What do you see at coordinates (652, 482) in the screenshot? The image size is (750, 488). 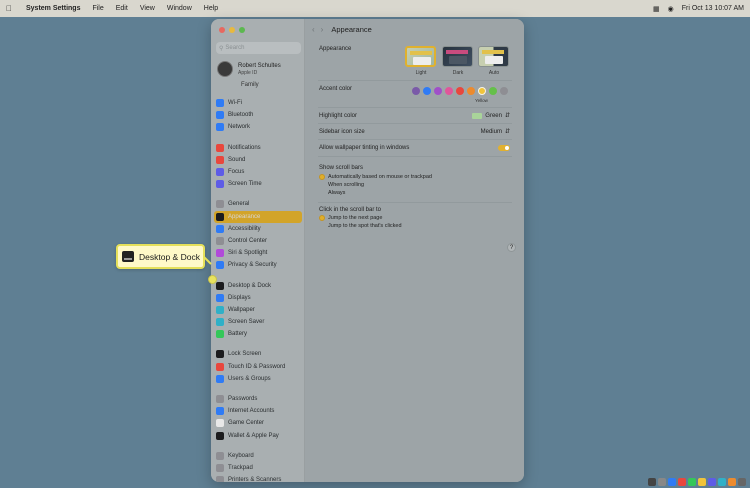 I see `finder-icon` at bounding box center [652, 482].